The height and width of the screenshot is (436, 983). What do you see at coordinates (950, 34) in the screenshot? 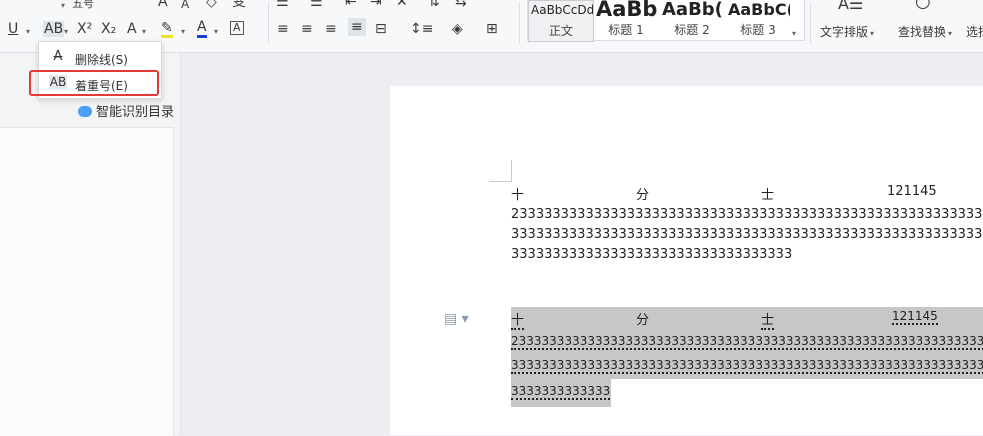
I see `find-replace-arrow: ▾` at bounding box center [950, 34].